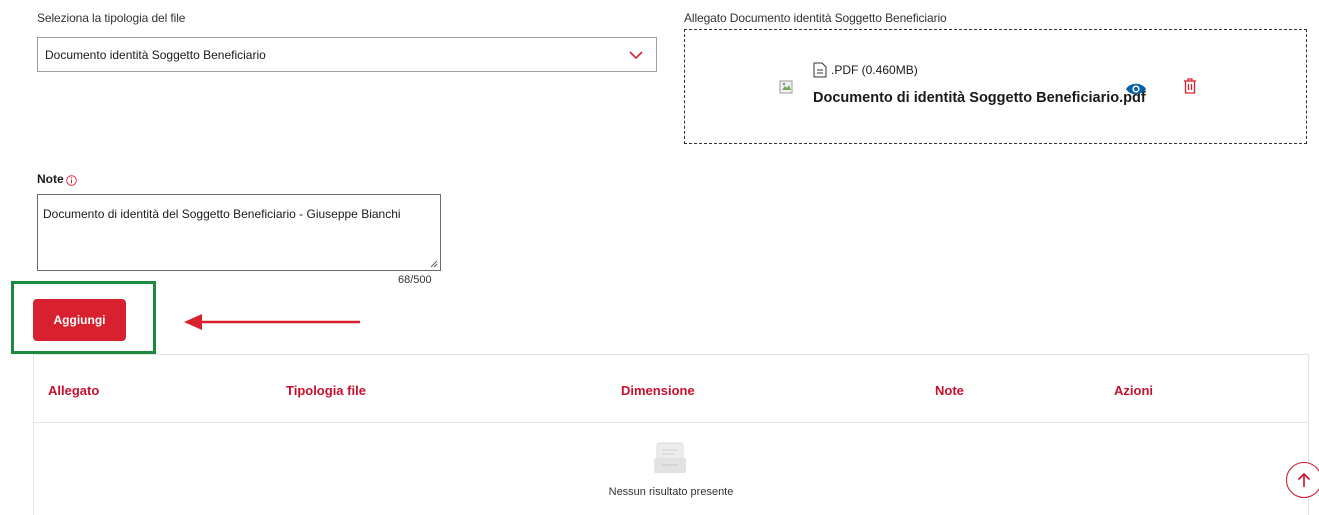  Describe the element at coordinates (73, 390) in the screenshot. I see `column-header-allegato: Allegato` at that location.